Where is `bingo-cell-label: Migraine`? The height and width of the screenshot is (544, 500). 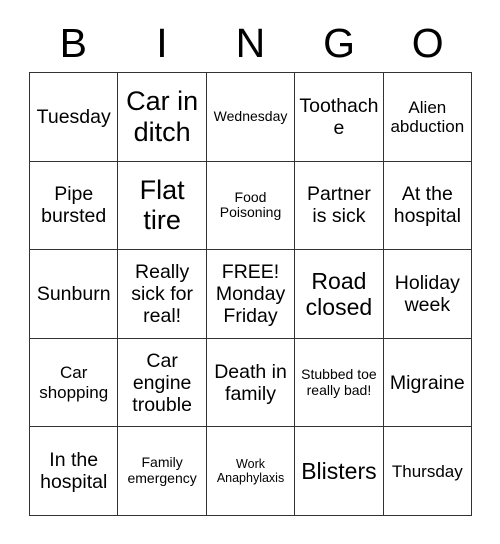
bingo-cell-label: Migraine is located at coordinates (427, 382).